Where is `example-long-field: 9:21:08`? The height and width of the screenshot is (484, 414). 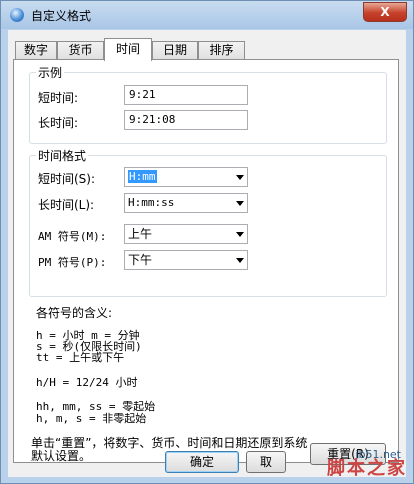 example-long-field: 9:21:08 is located at coordinates (186, 120).